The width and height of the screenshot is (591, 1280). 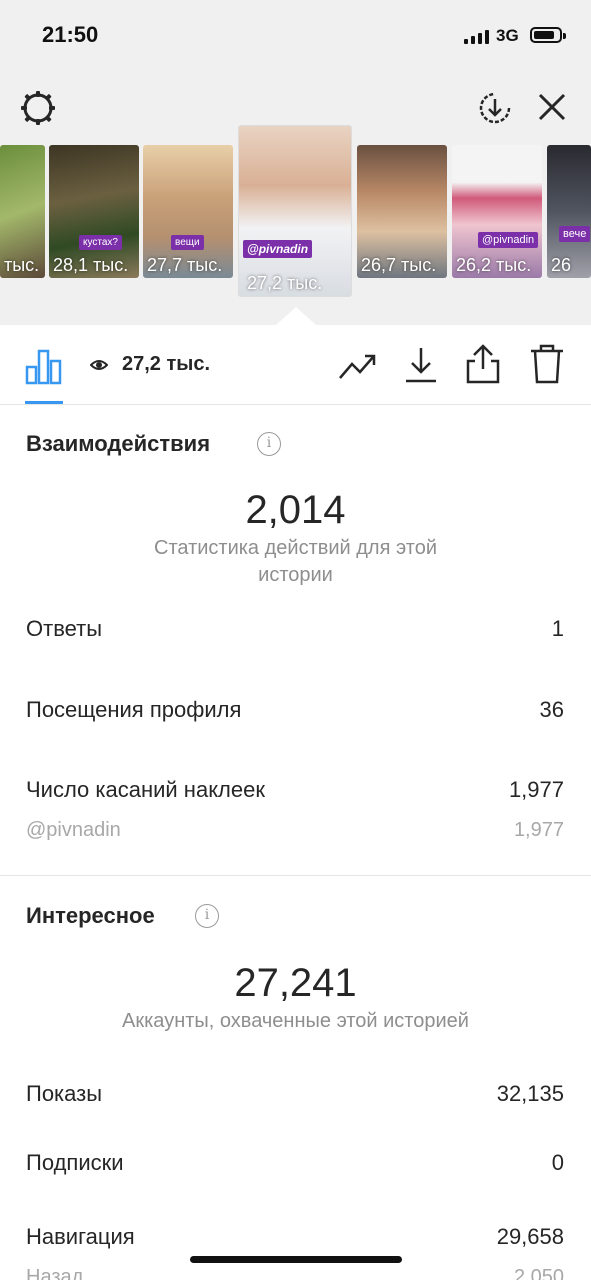 What do you see at coordinates (285, 283) in the screenshot?
I see `thumbnail-views: 27,2 тыс.` at bounding box center [285, 283].